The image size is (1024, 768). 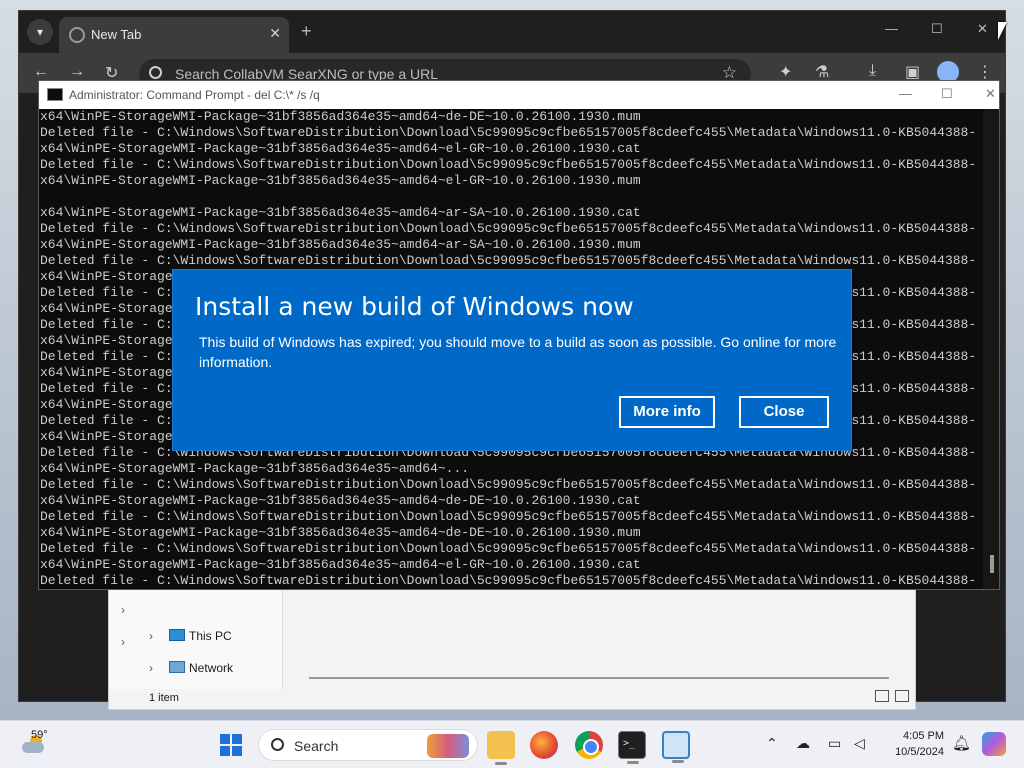 What do you see at coordinates (859, 743) in the screenshot?
I see `volume-icon: ◁` at bounding box center [859, 743].